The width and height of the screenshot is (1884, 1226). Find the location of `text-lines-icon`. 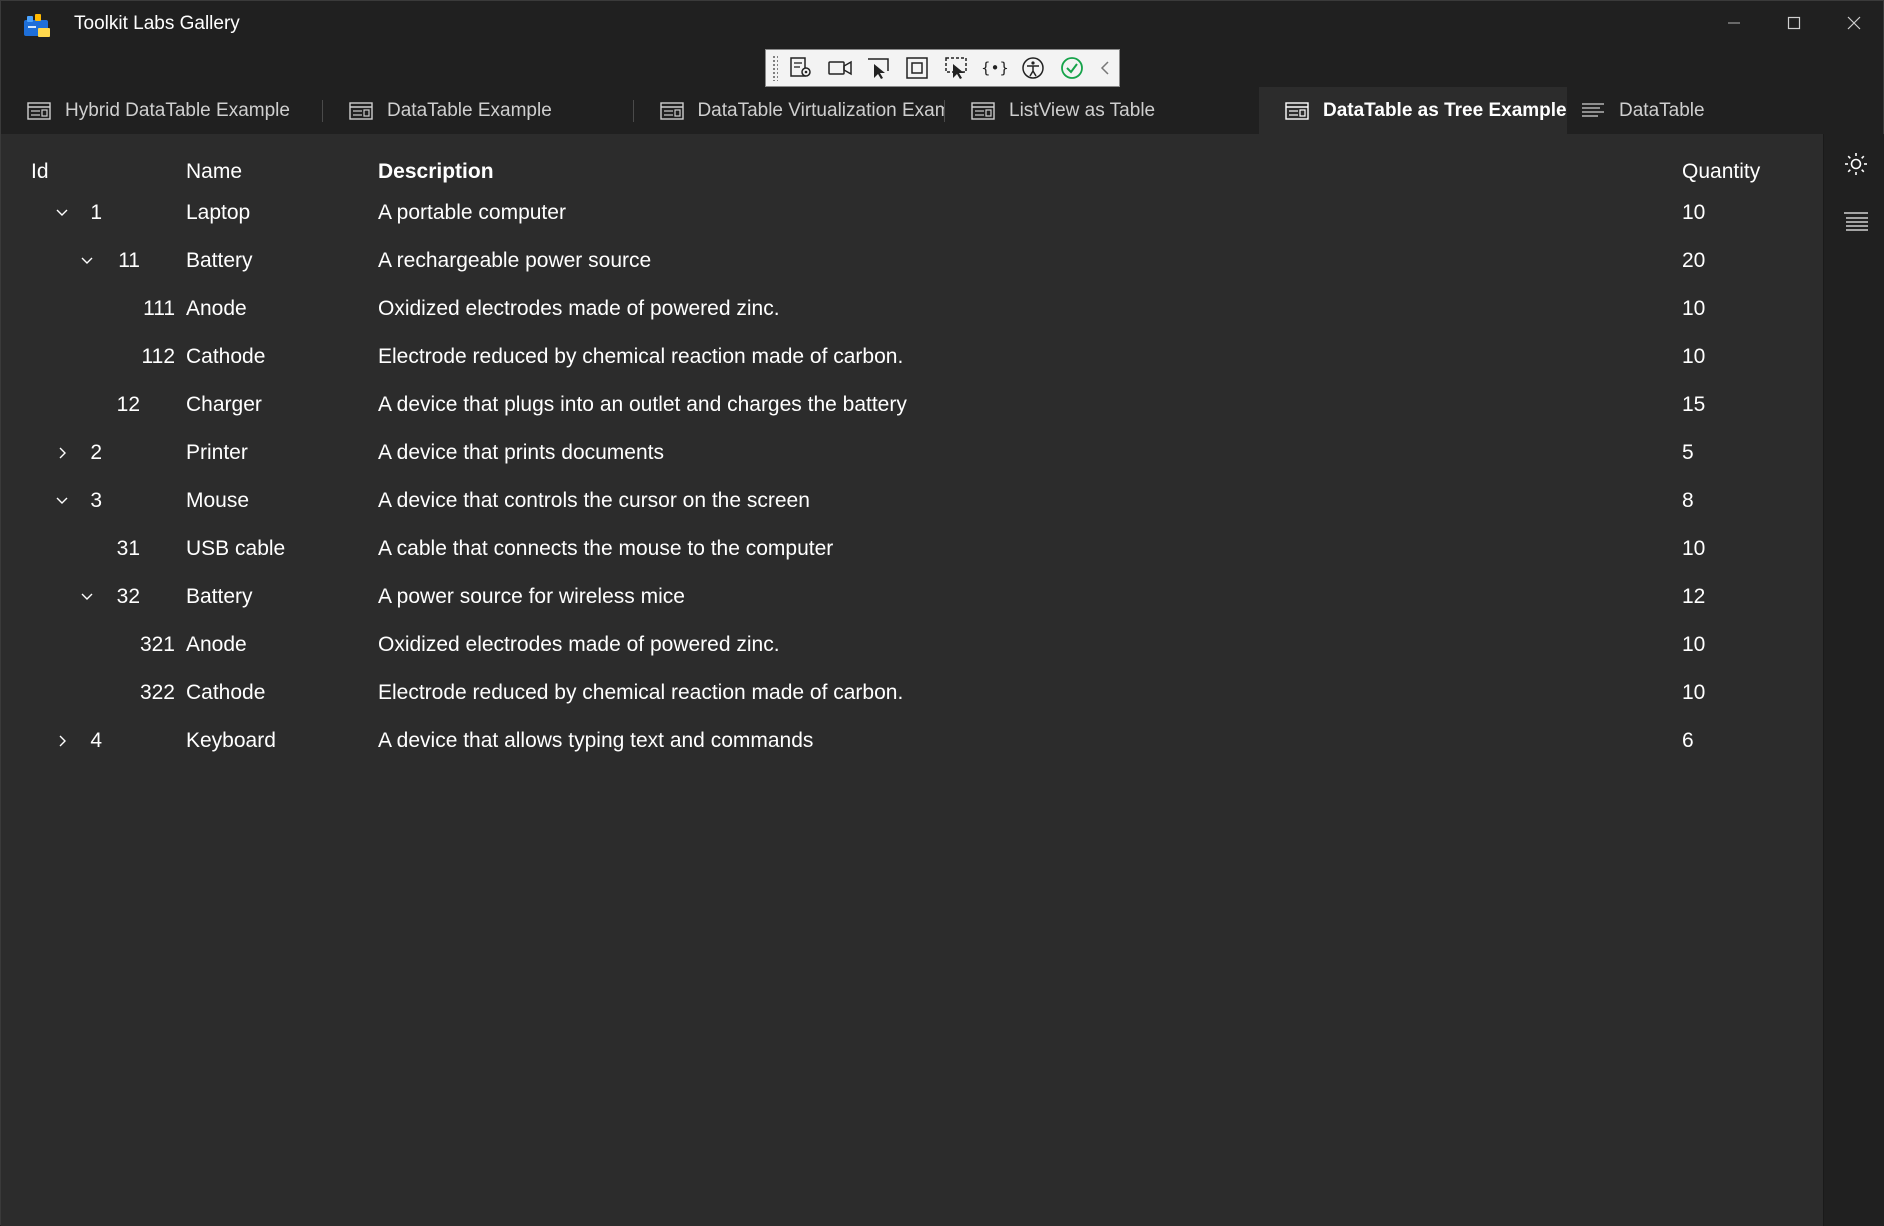

text-lines-icon is located at coordinates (1594, 111).